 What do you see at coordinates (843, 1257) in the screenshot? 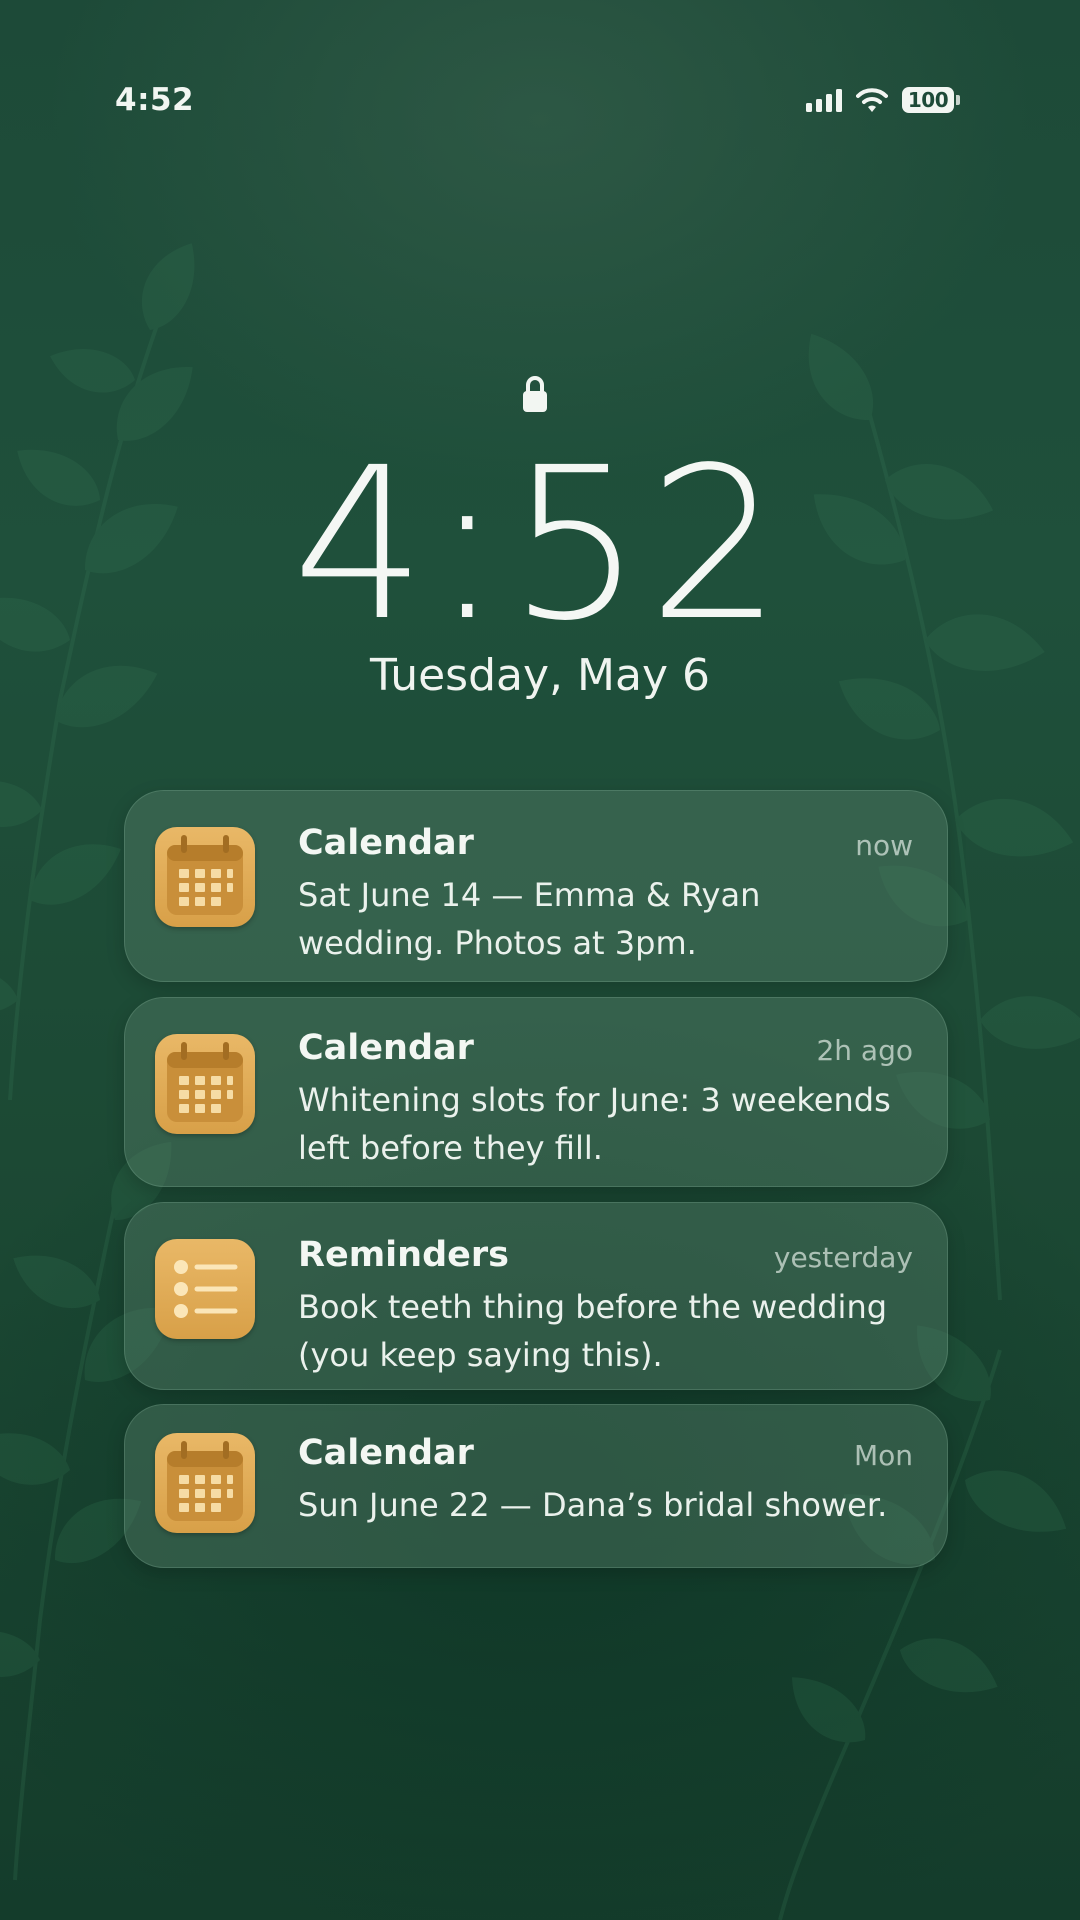
I see `notification-time: yesterday` at bounding box center [843, 1257].